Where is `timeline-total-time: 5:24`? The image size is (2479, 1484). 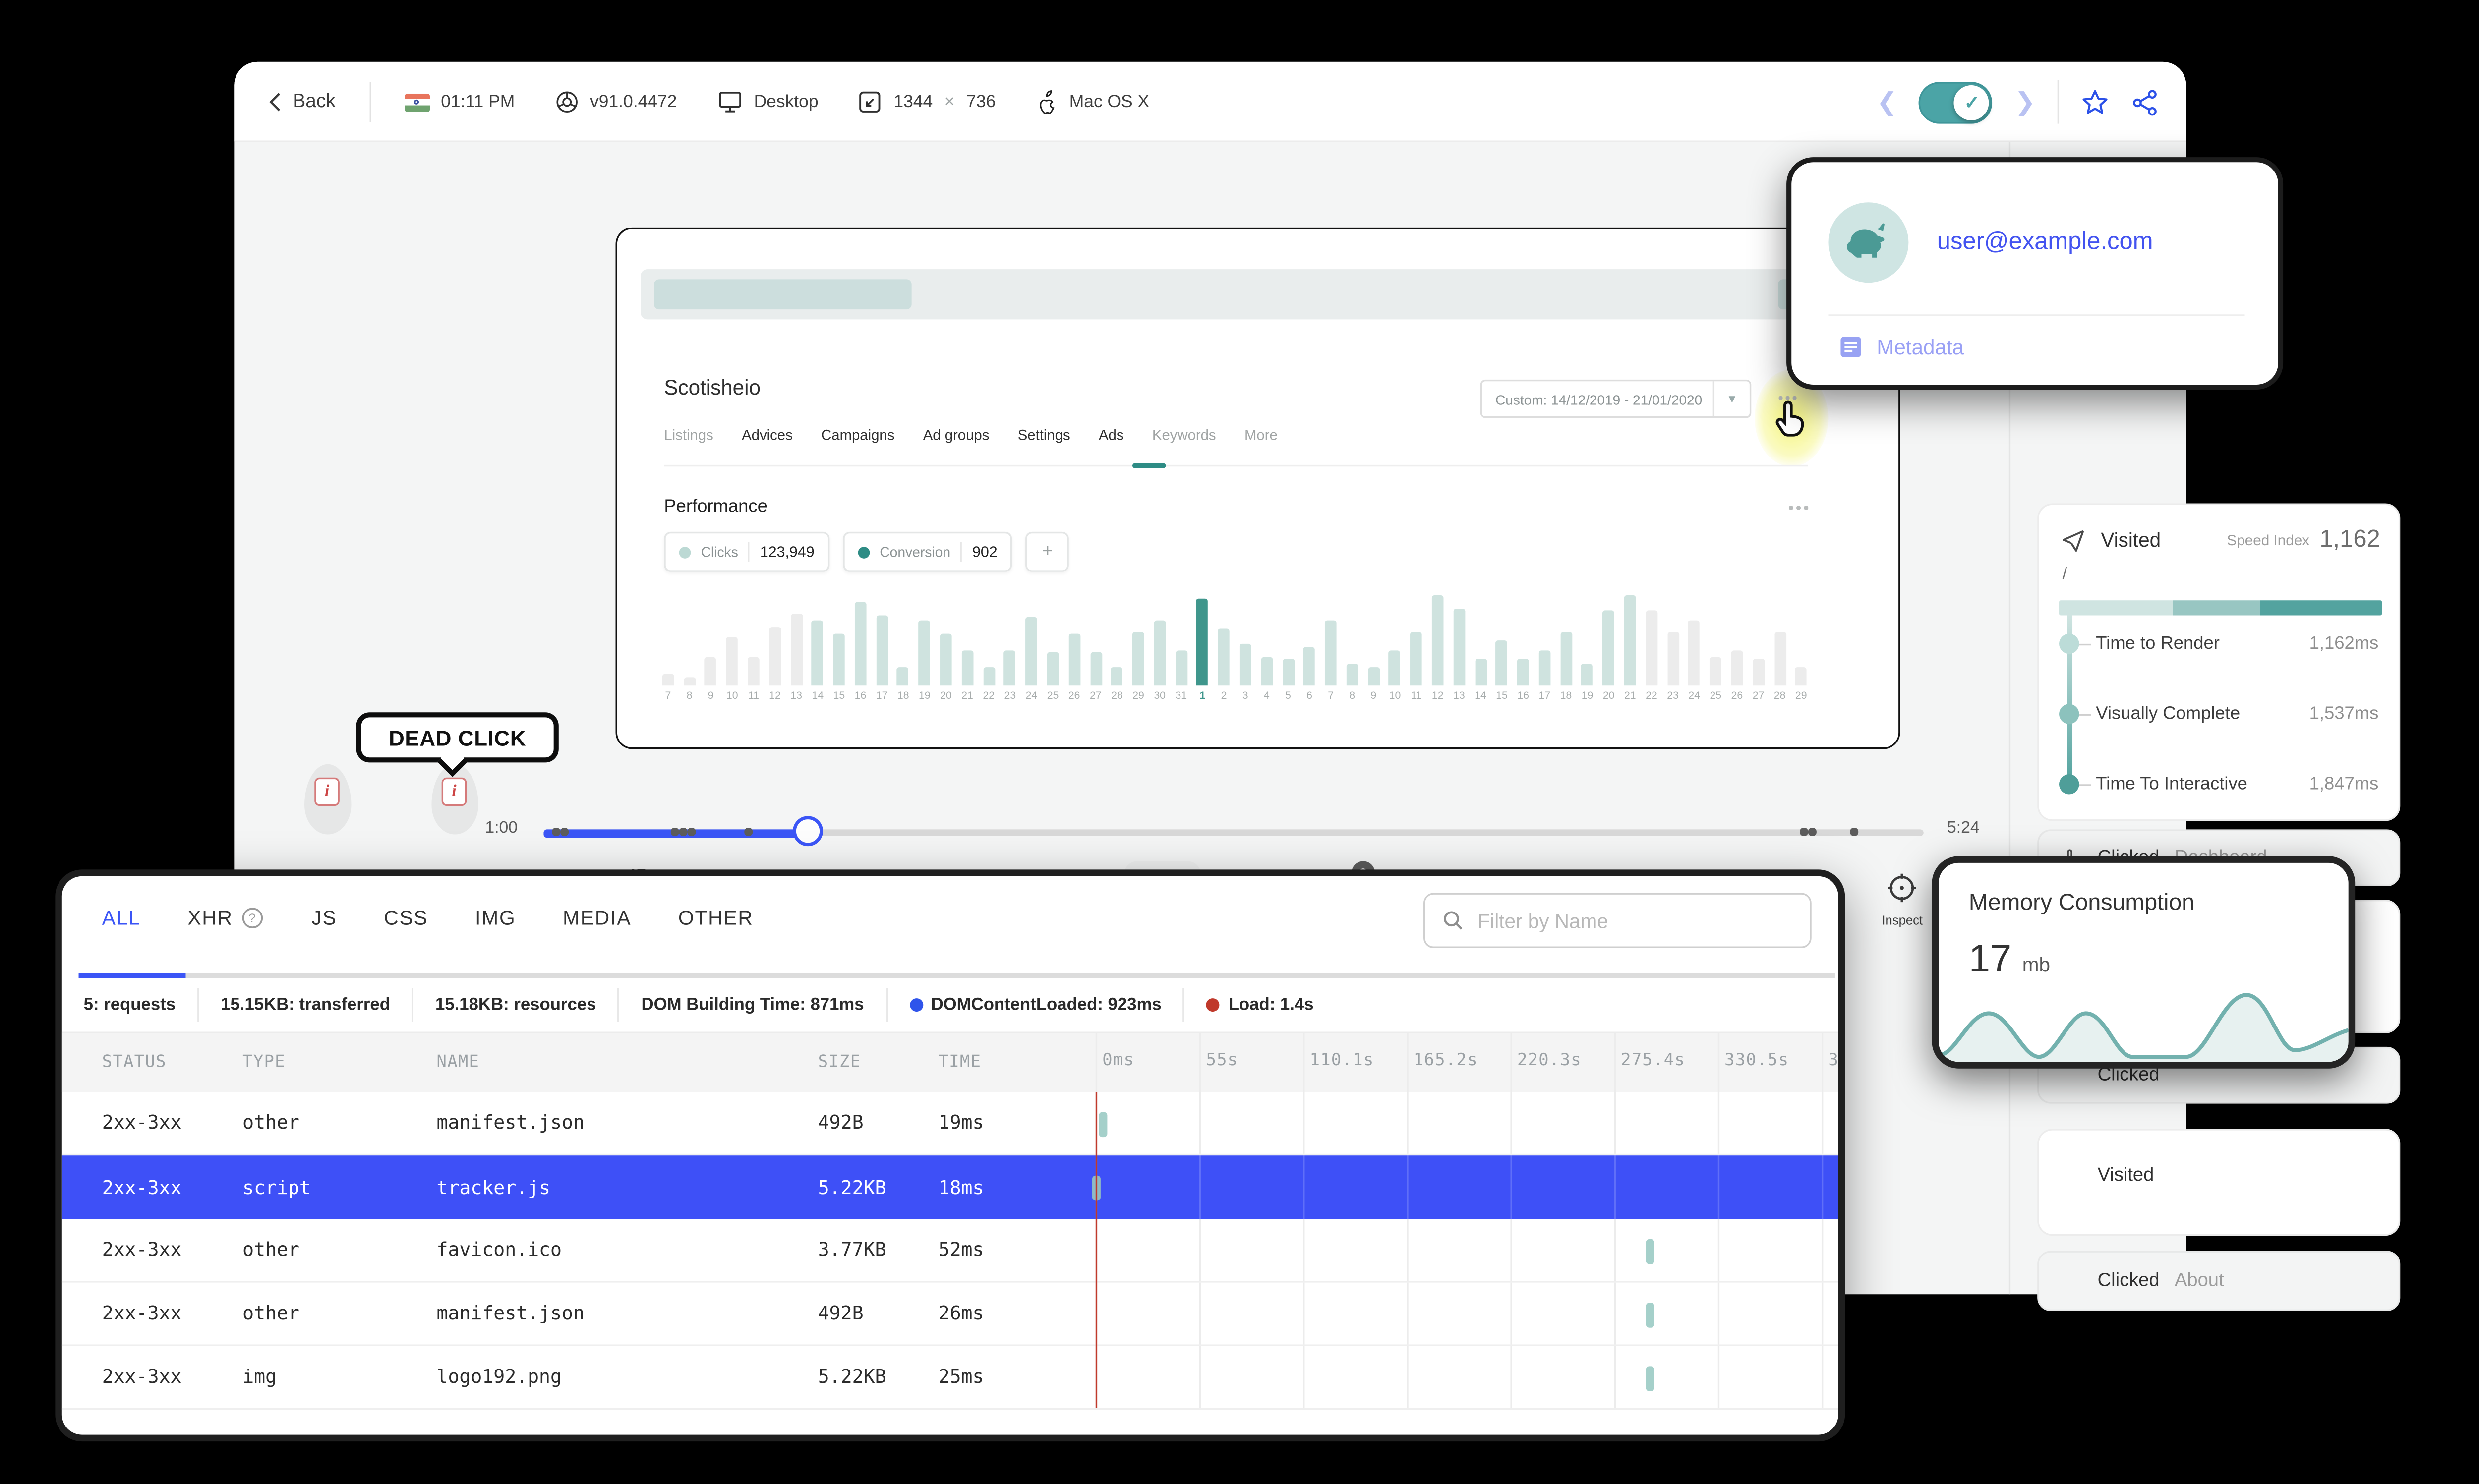
timeline-total-time: 5:24 is located at coordinates (1963, 828).